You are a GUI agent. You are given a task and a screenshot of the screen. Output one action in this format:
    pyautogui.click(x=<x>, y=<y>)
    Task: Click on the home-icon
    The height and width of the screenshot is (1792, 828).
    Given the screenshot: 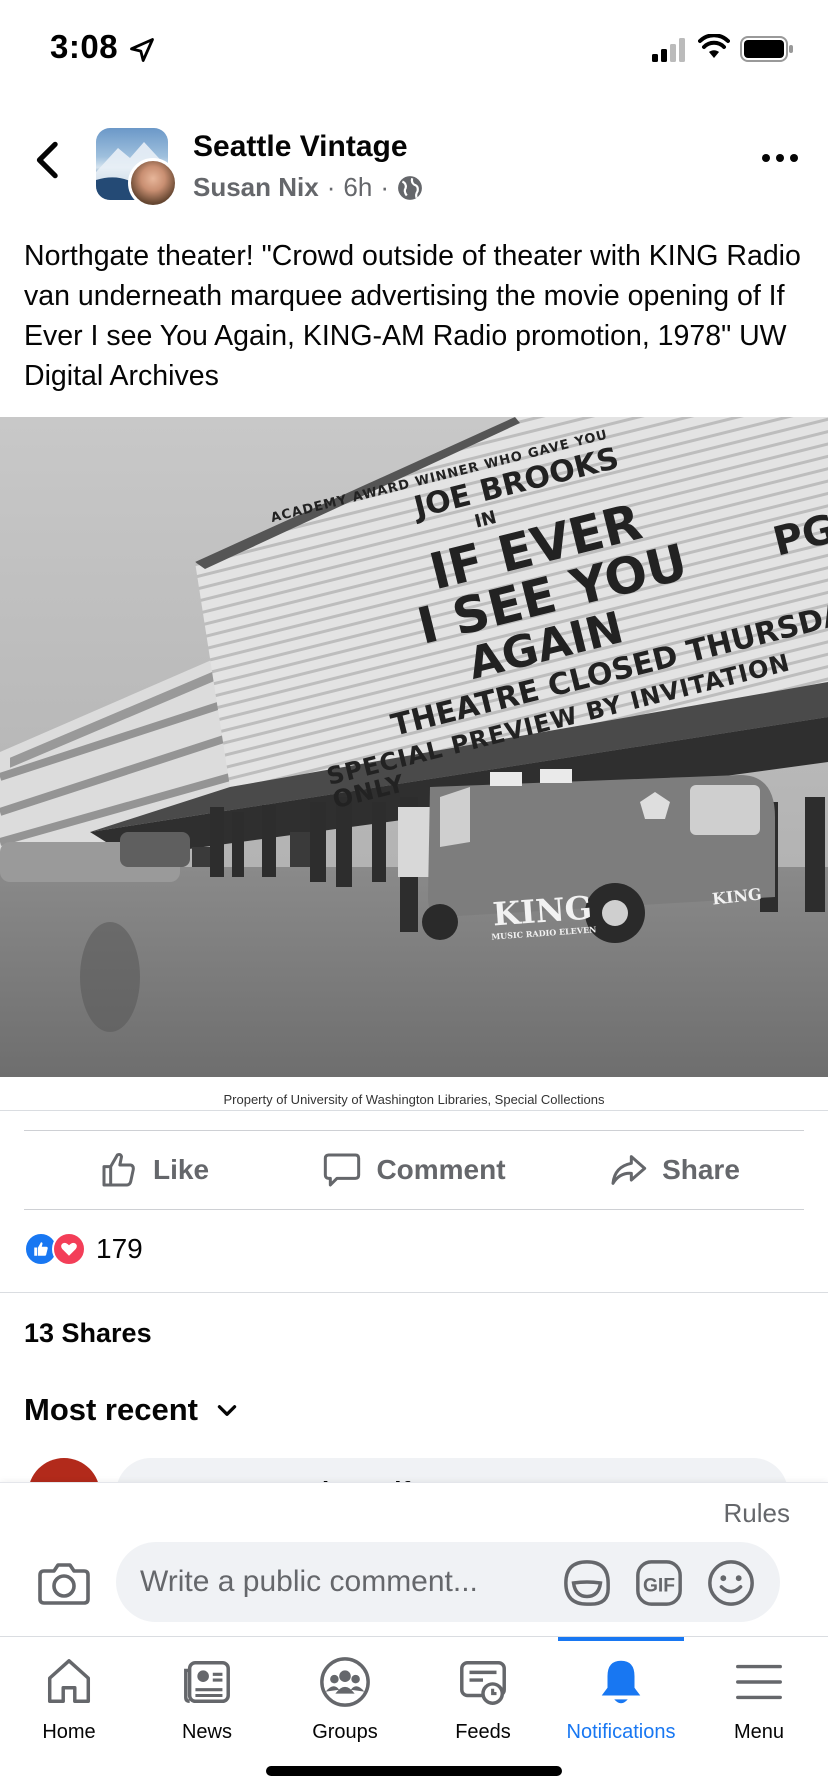 What is the action you would take?
    pyautogui.click(x=69, y=1681)
    